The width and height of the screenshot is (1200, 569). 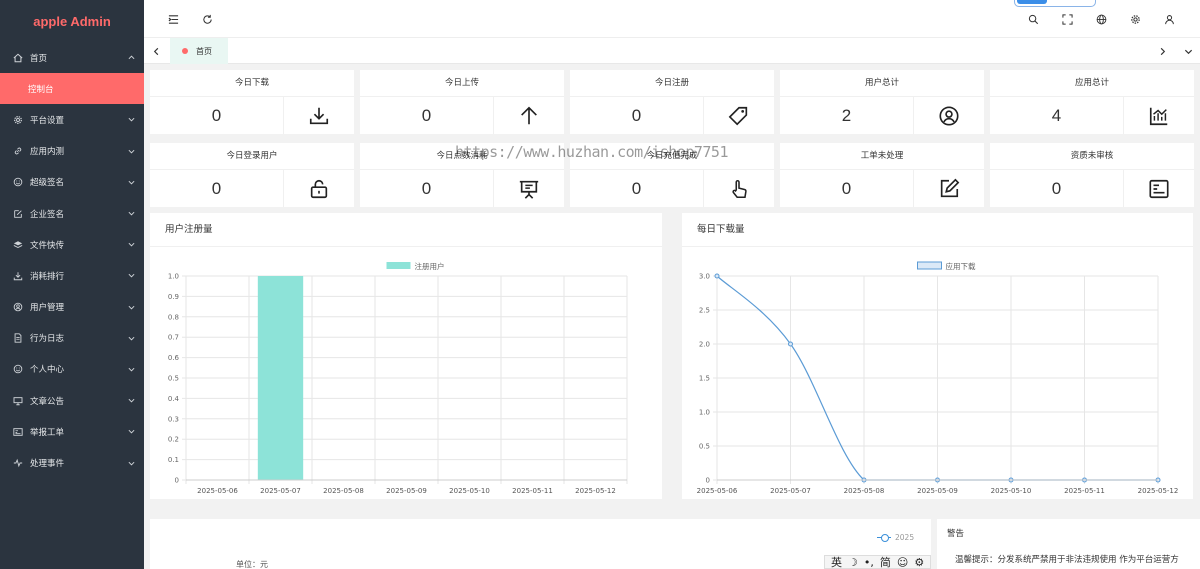 I want to click on presentation-icon, so click(x=528, y=188).